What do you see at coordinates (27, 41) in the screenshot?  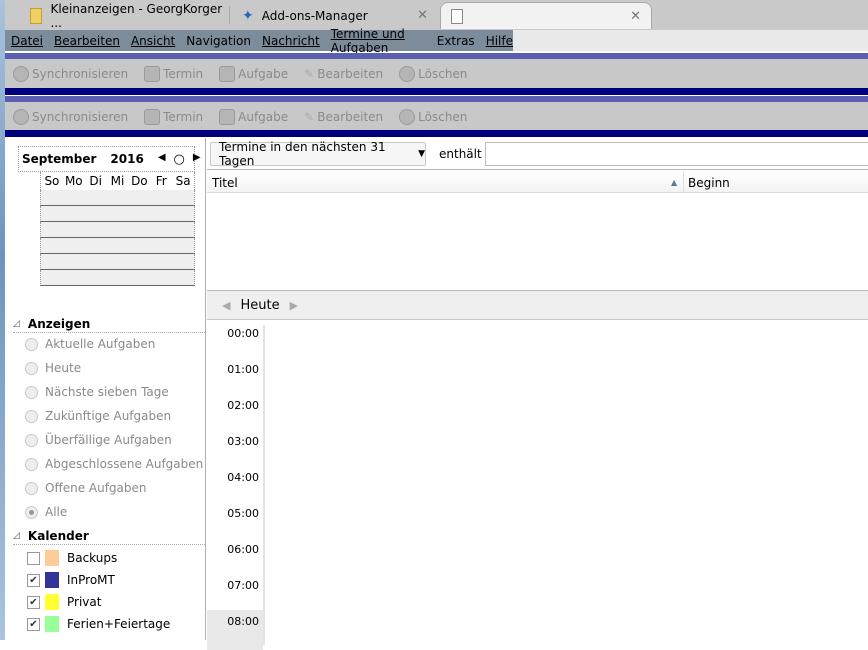 I see `menu-datei: Datei` at bounding box center [27, 41].